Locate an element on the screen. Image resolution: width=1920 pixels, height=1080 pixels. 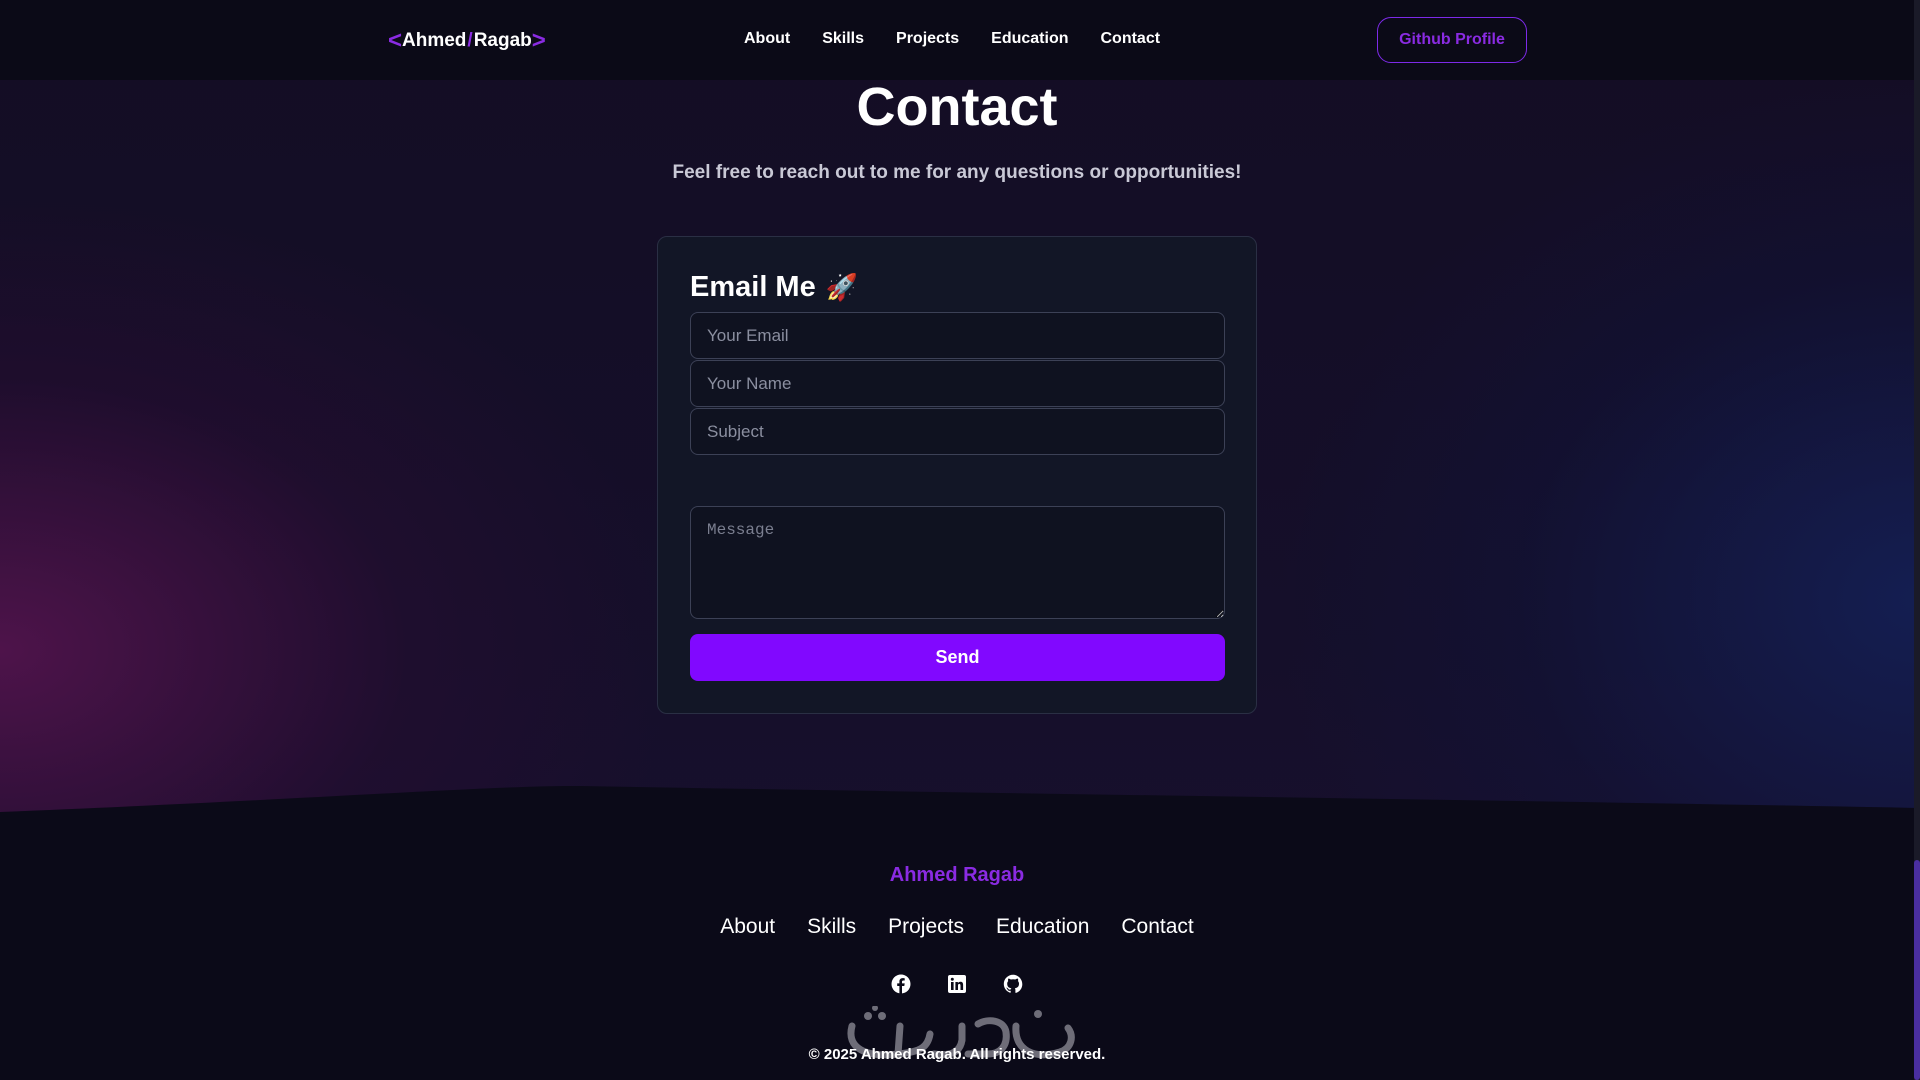
nav-link-projects: Projects is located at coordinates (927, 39).